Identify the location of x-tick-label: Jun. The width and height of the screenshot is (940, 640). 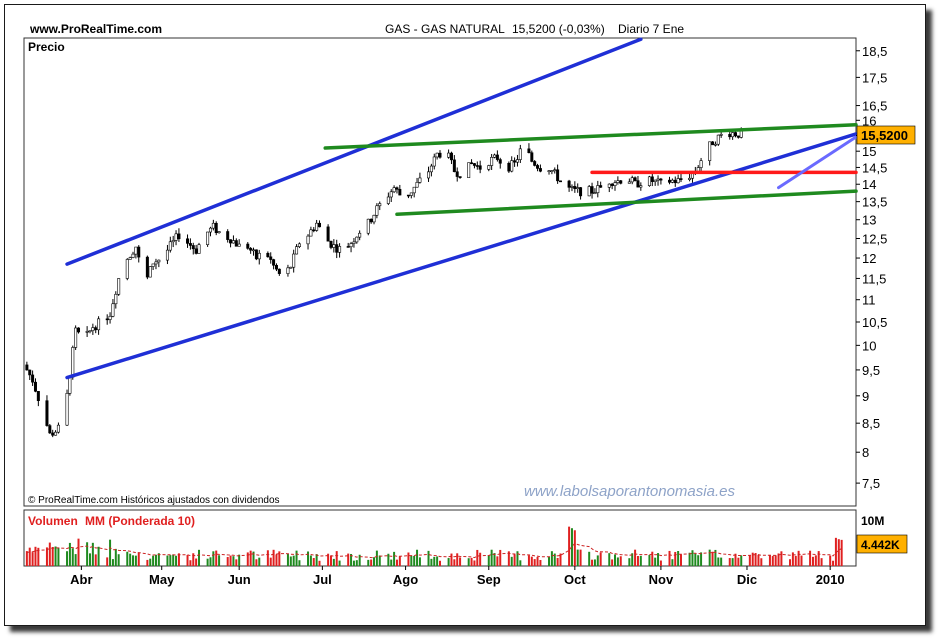
(239, 579).